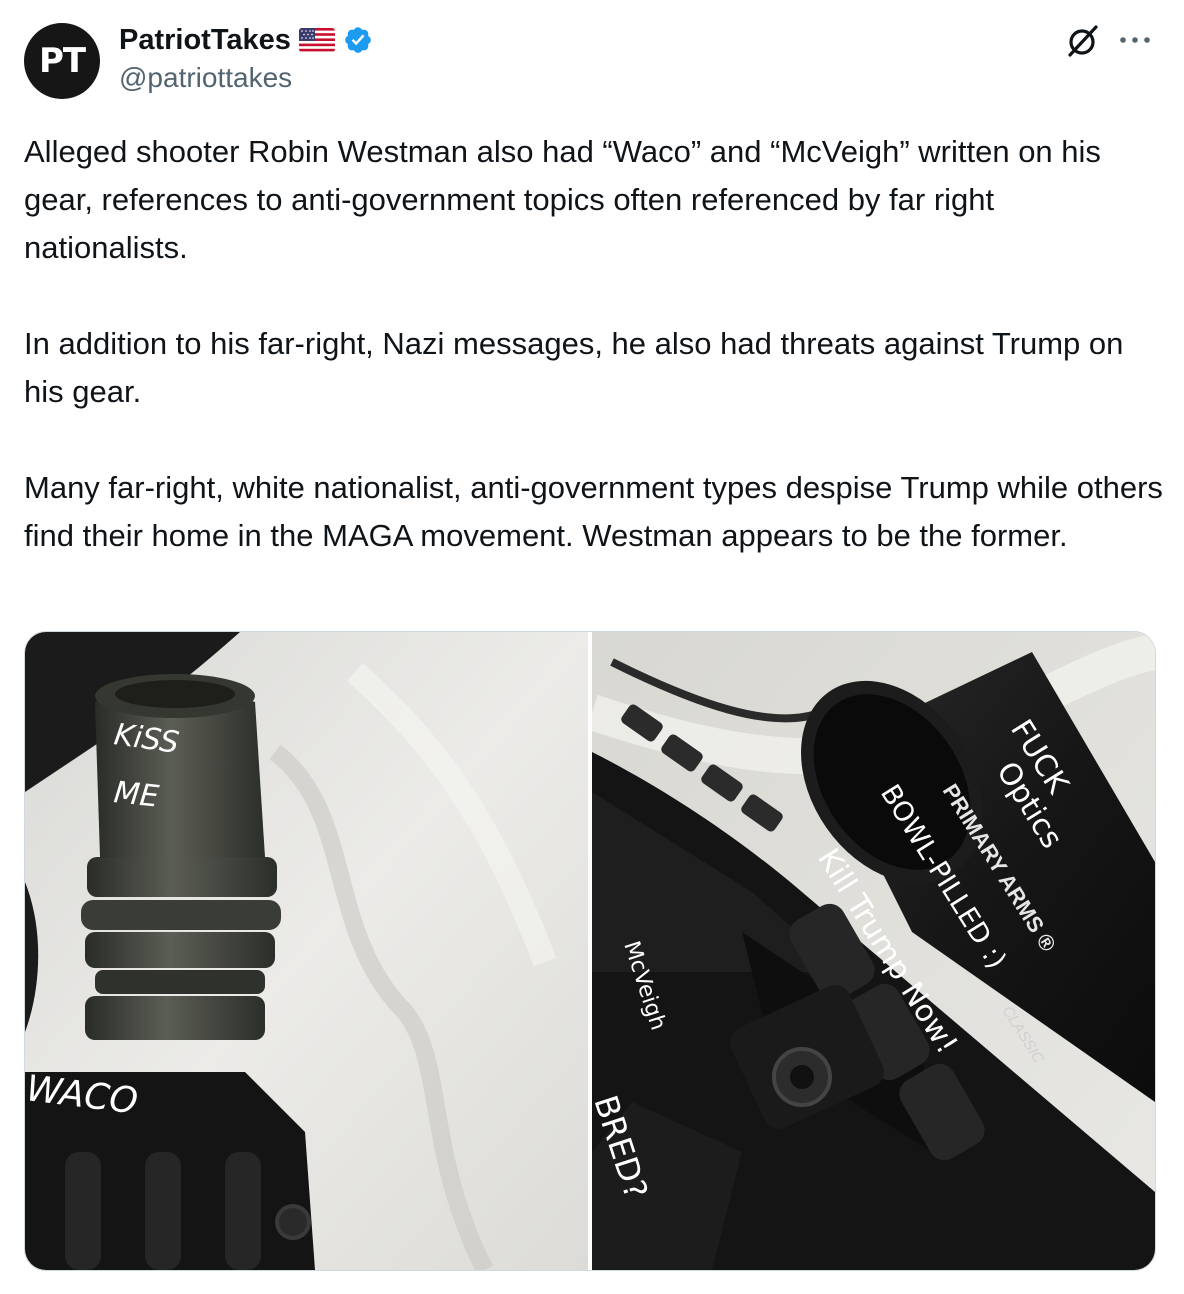  What do you see at coordinates (358, 40) in the screenshot?
I see `verified-badge-icon` at bounding box center [358, 40].